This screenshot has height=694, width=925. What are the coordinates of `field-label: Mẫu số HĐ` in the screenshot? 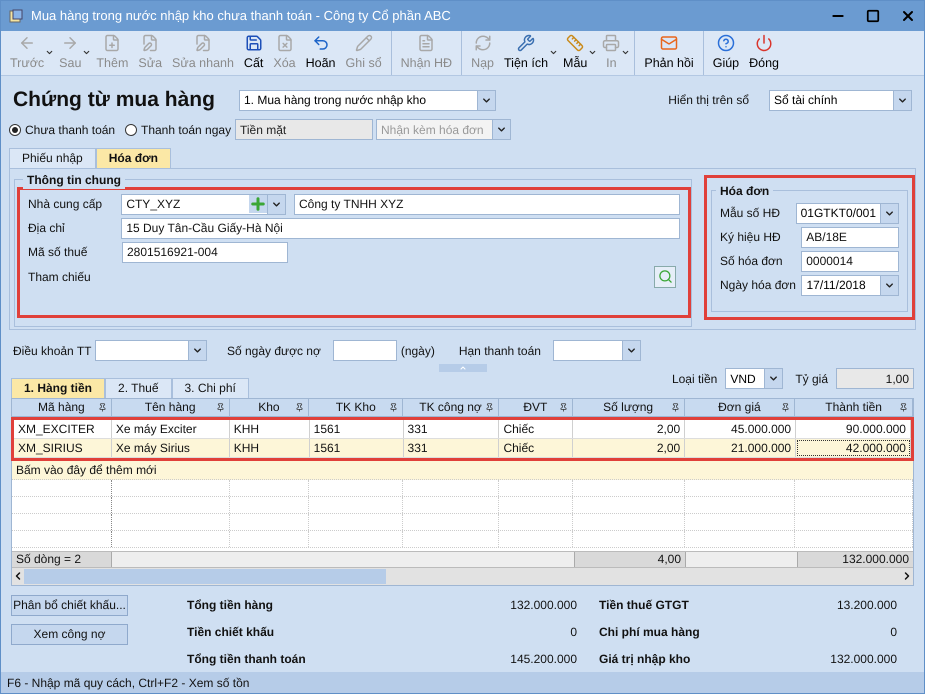 It's located at (751, 213).